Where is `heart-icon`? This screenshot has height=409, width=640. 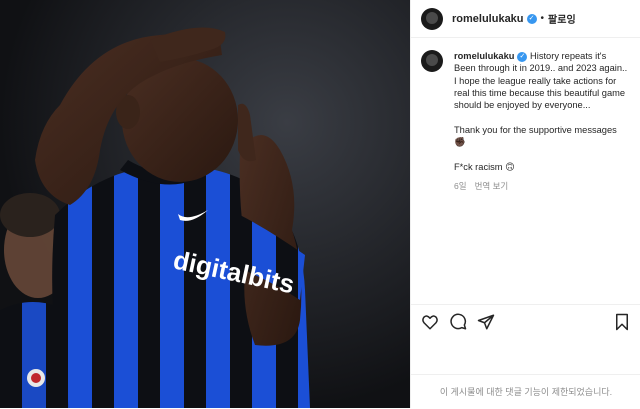
heart-icon is located at coordinates (430, 322).